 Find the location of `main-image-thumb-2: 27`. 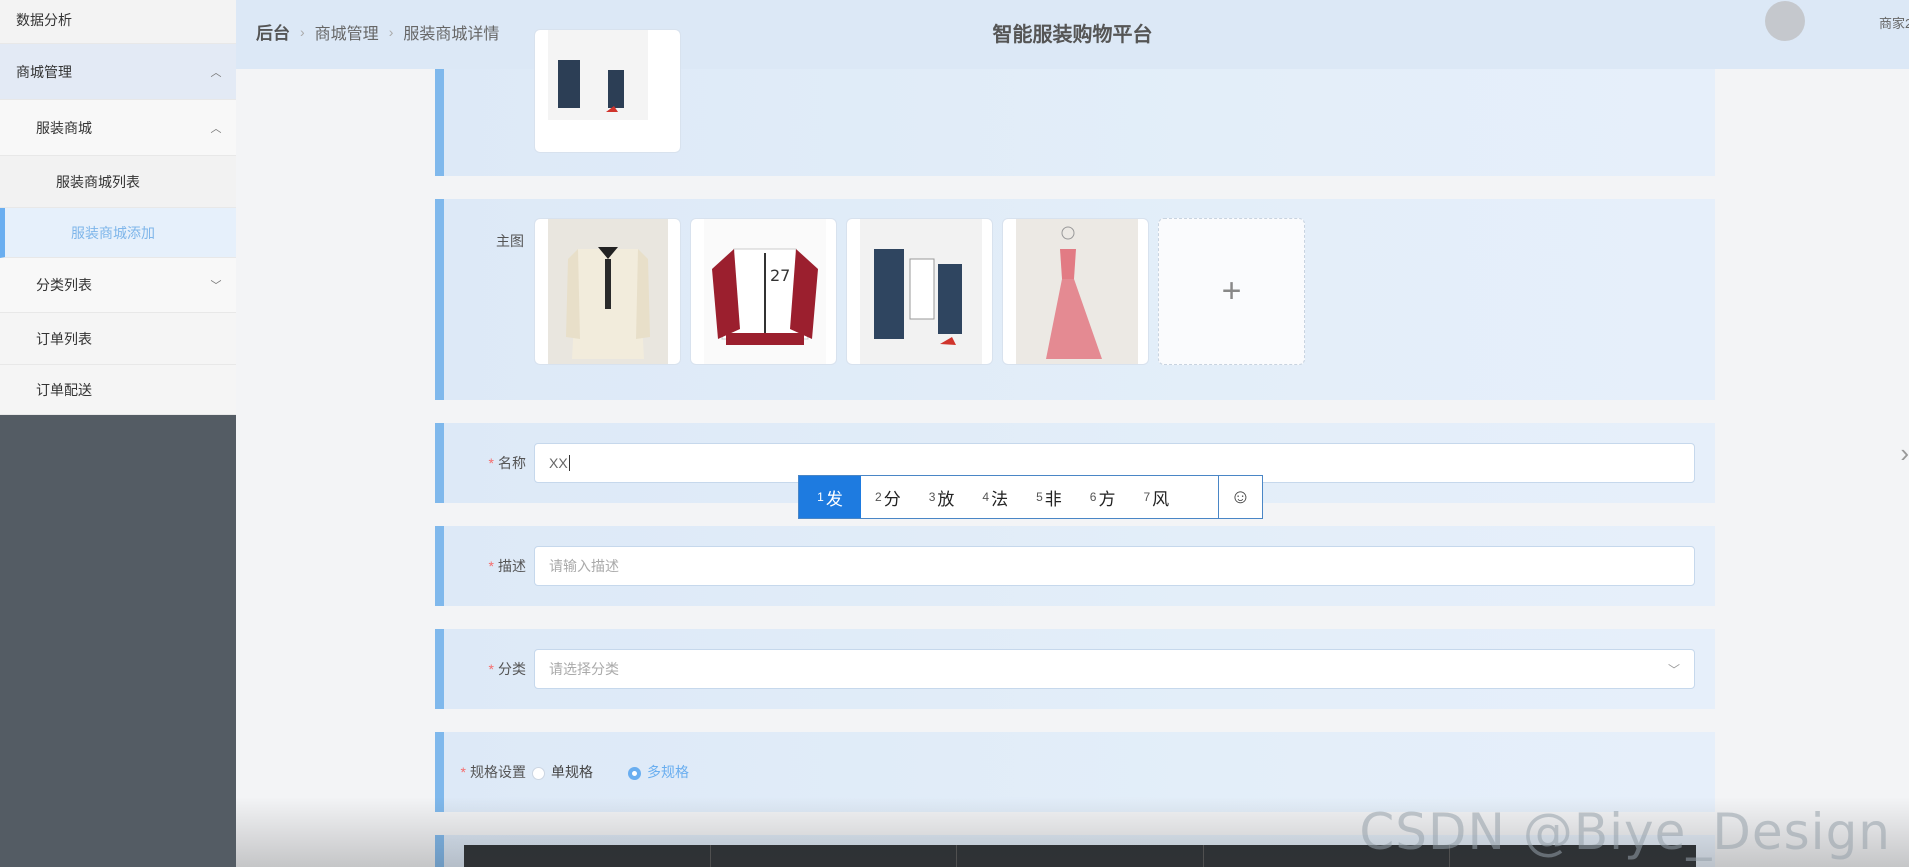

main-image-thumb-2: 27 is located at coordinates (763, 291).